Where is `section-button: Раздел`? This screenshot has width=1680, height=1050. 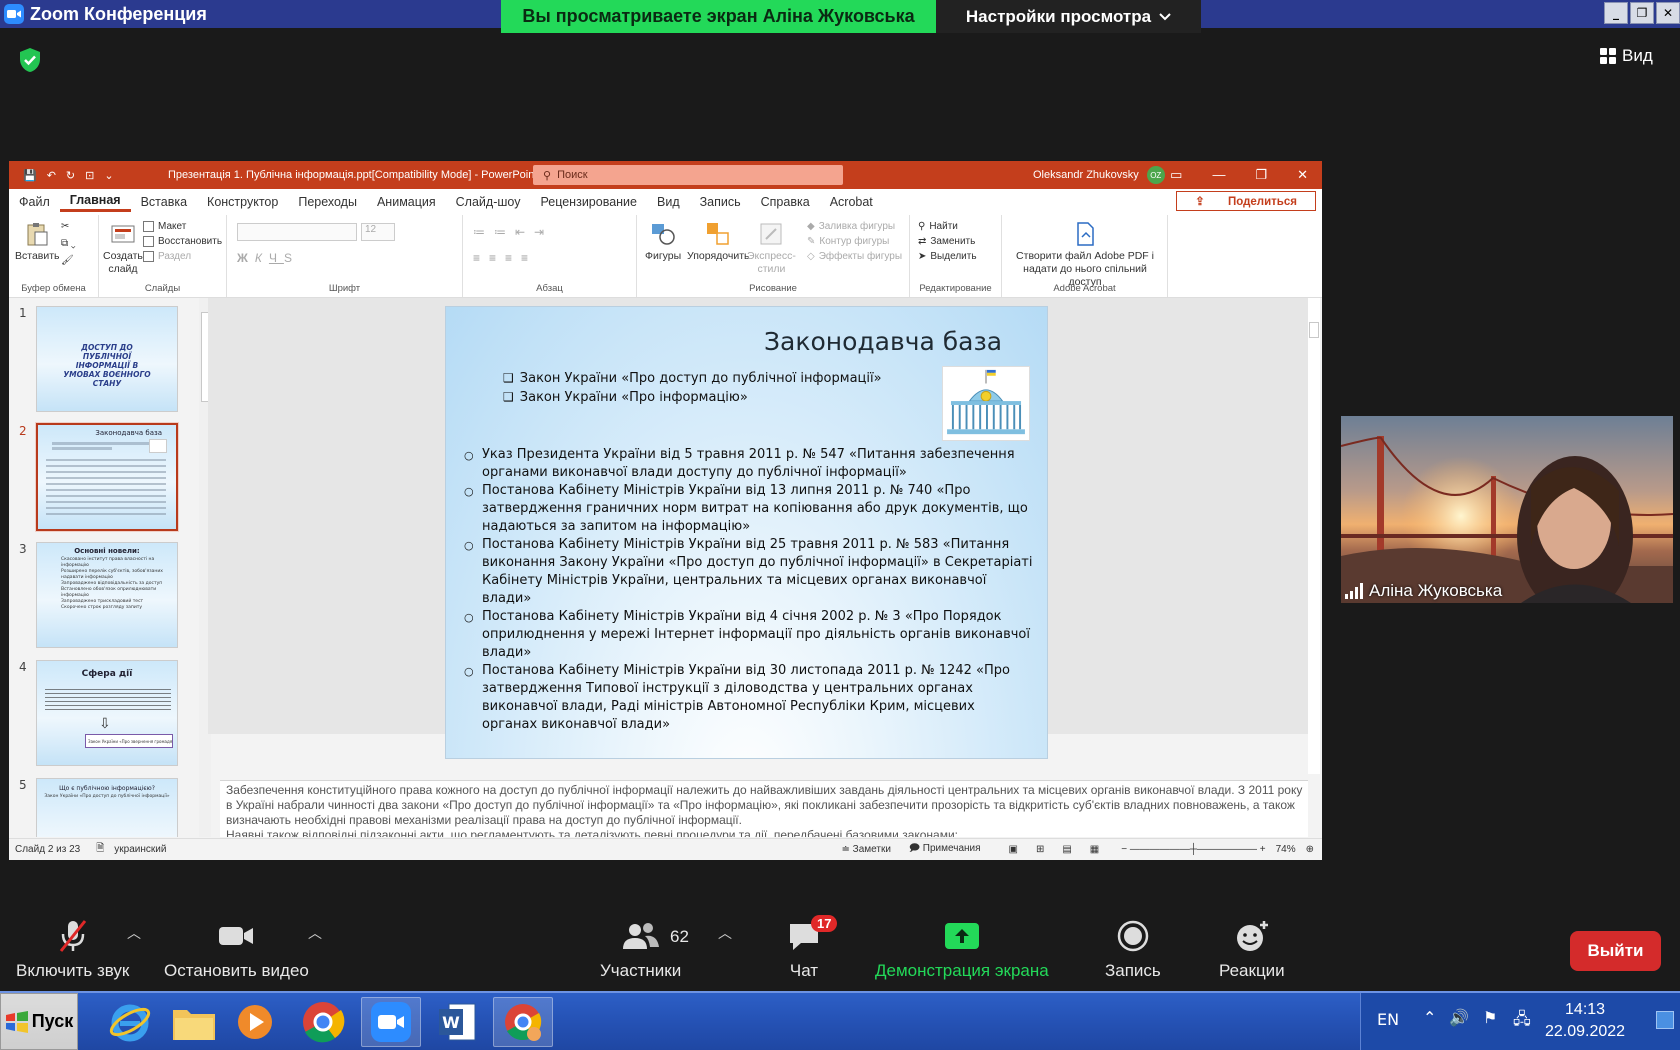 section-button: Раздел is located at coordinates (182, 256).